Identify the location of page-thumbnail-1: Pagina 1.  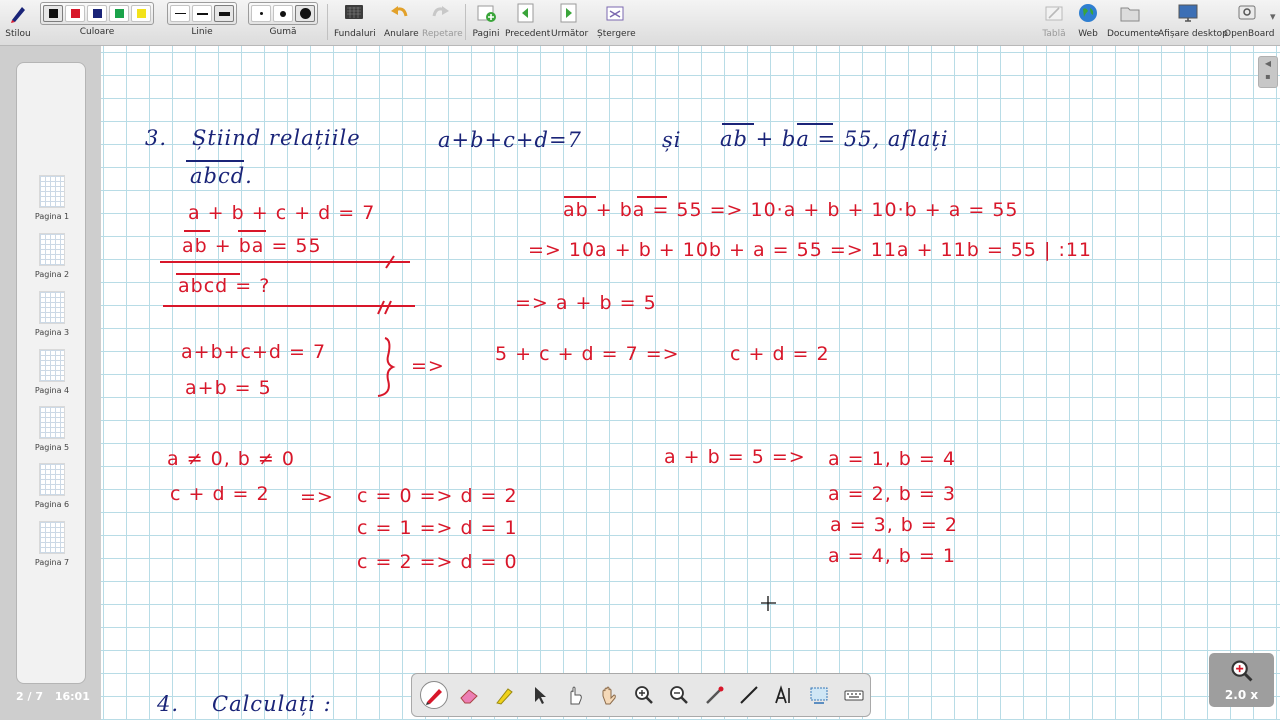
(52, 198).